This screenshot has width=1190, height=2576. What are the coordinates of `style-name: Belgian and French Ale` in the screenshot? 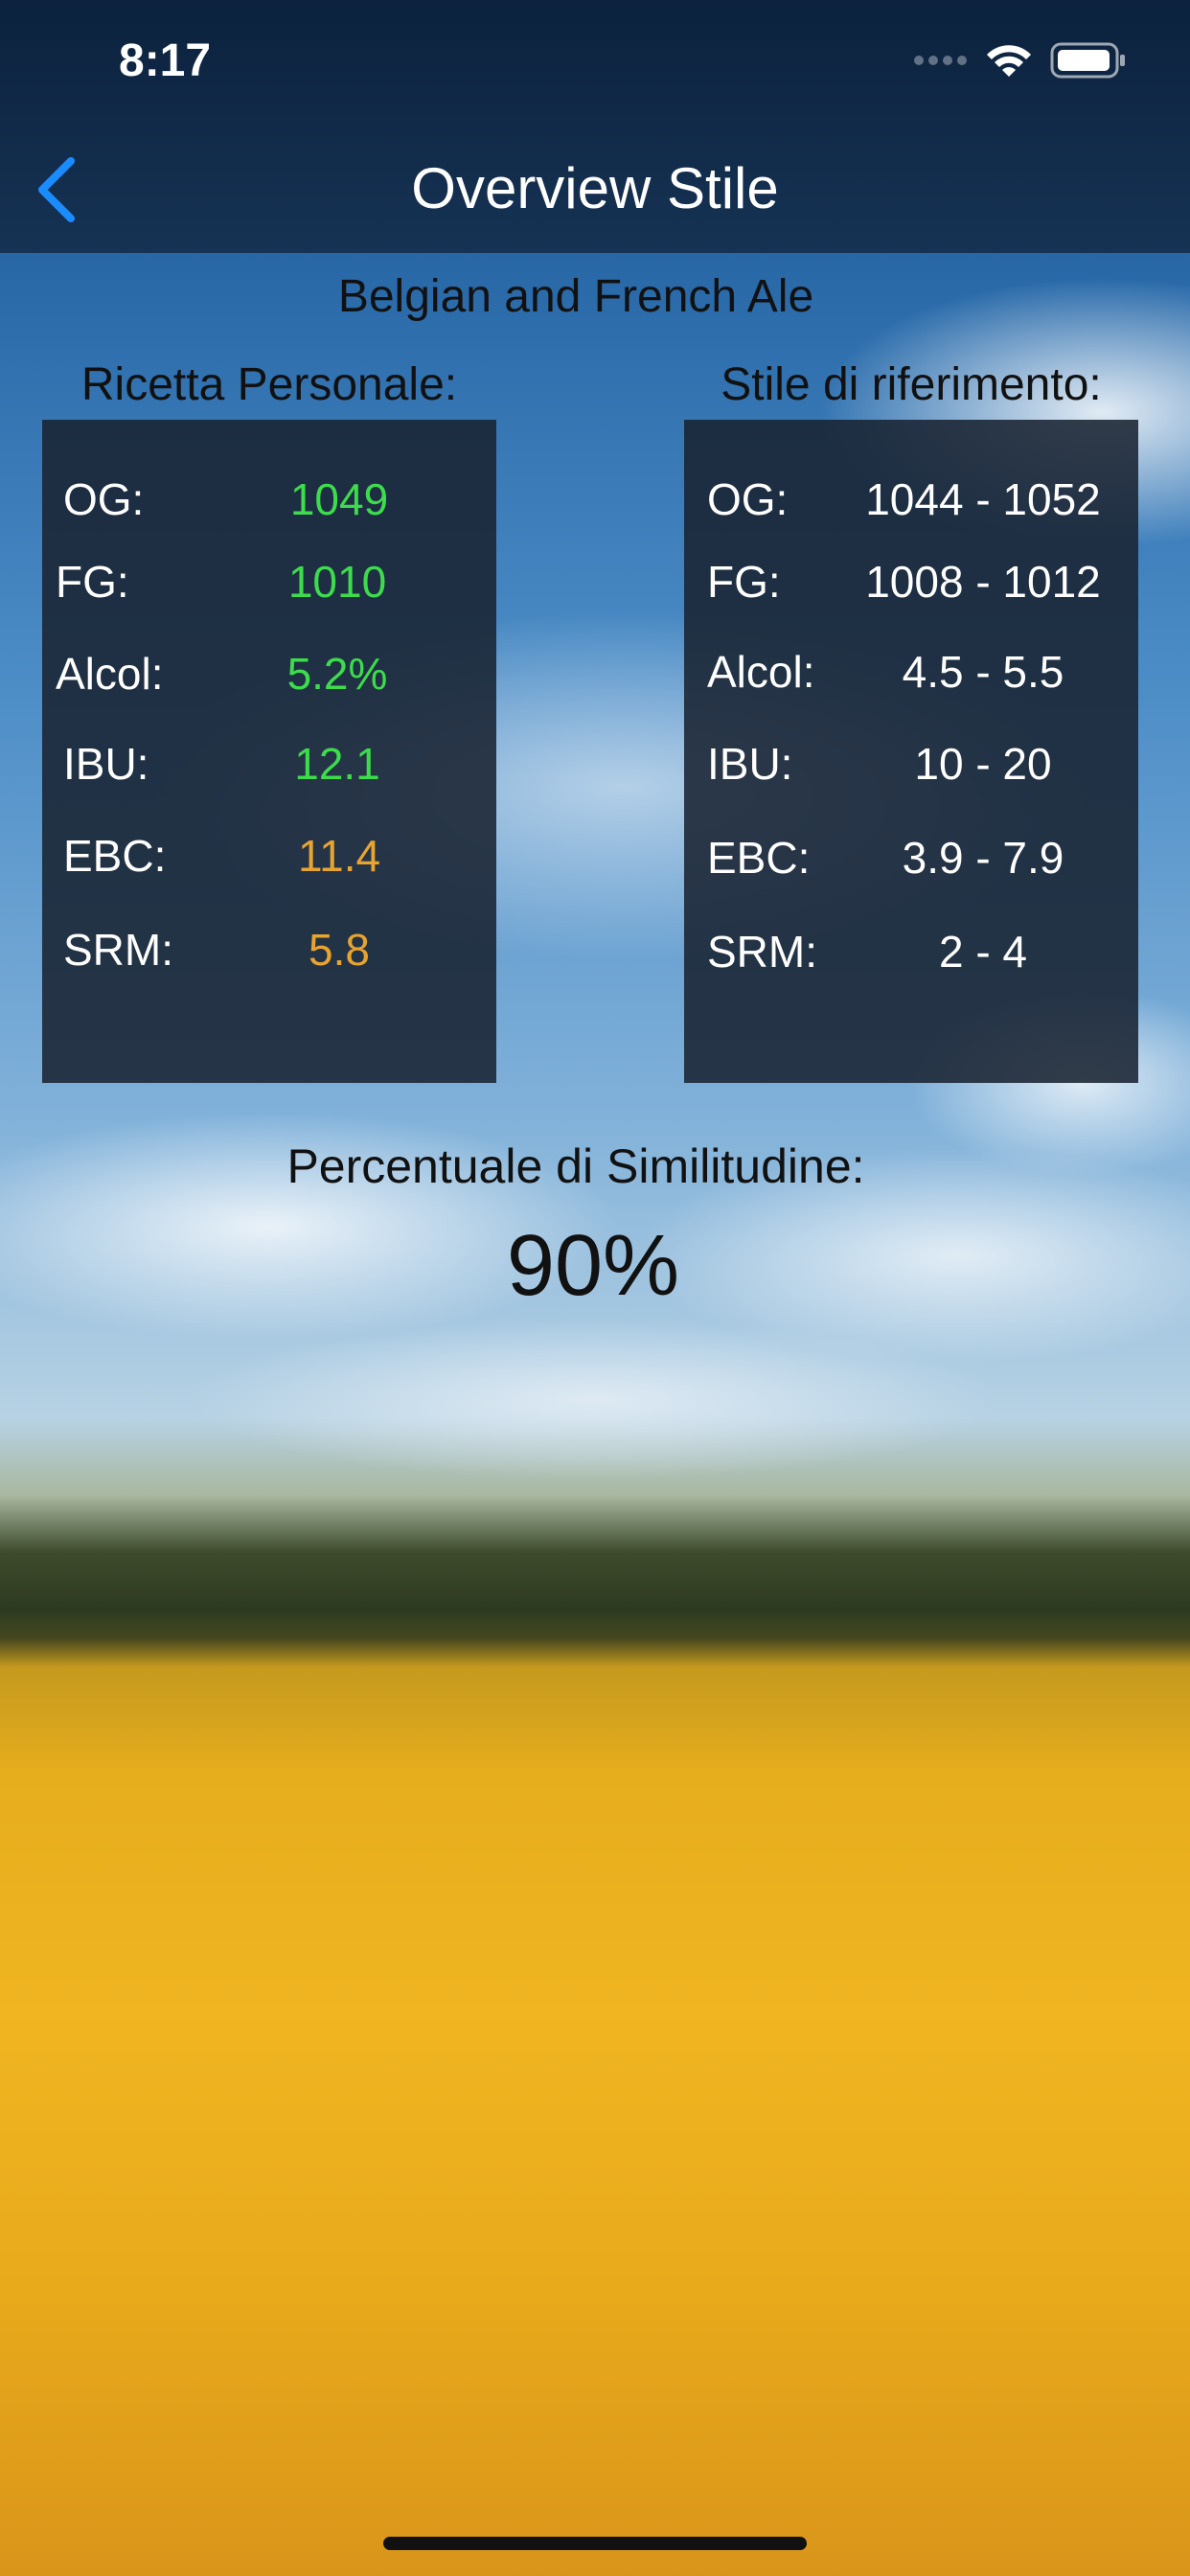 It's located at (575, 296).